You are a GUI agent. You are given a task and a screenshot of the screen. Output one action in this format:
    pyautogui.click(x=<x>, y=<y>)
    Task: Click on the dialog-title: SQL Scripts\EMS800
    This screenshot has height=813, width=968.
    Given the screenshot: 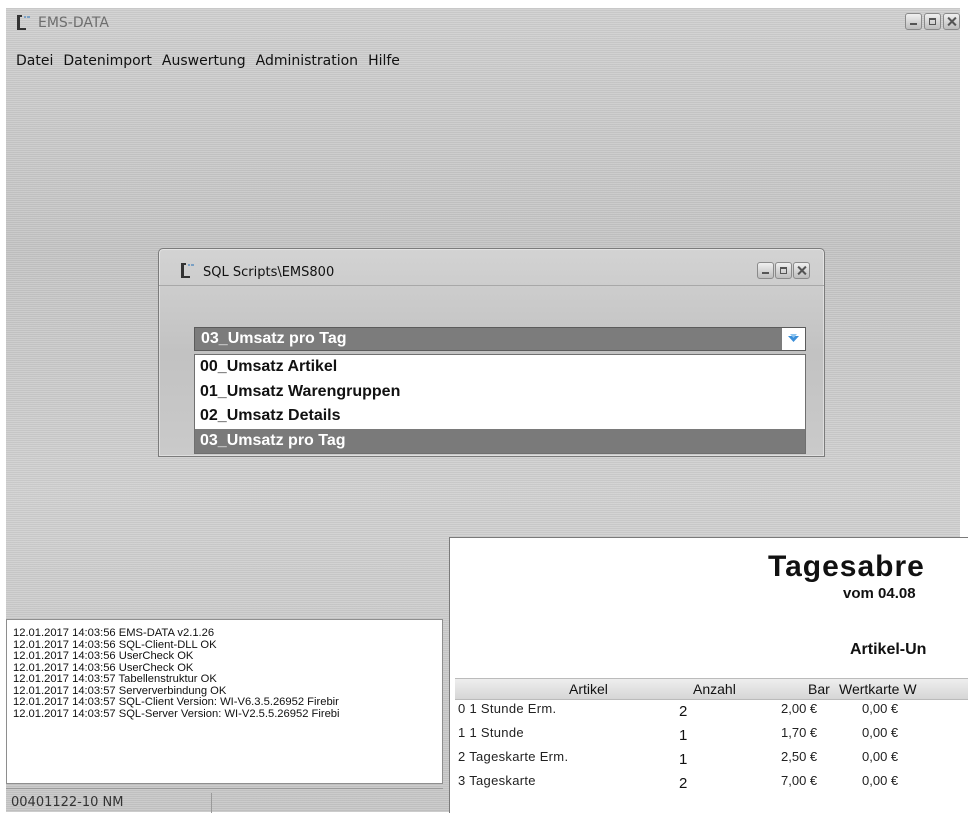 What is the action you would take?
    pyautogui.click(x=269, y=272)
    